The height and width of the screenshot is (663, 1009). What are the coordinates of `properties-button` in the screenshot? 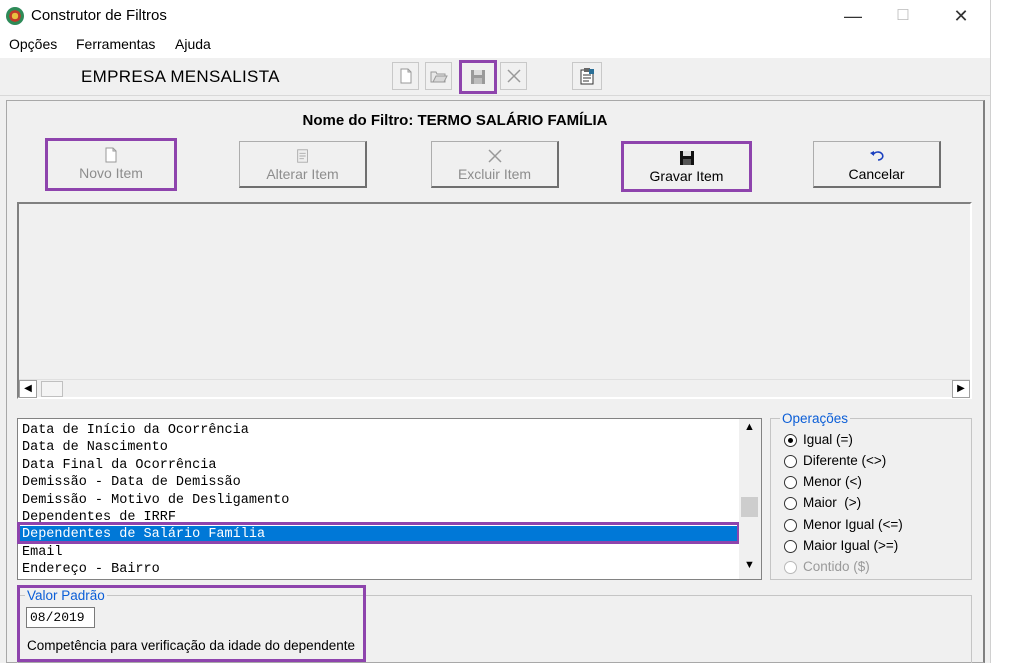 It's located at (587, 76).